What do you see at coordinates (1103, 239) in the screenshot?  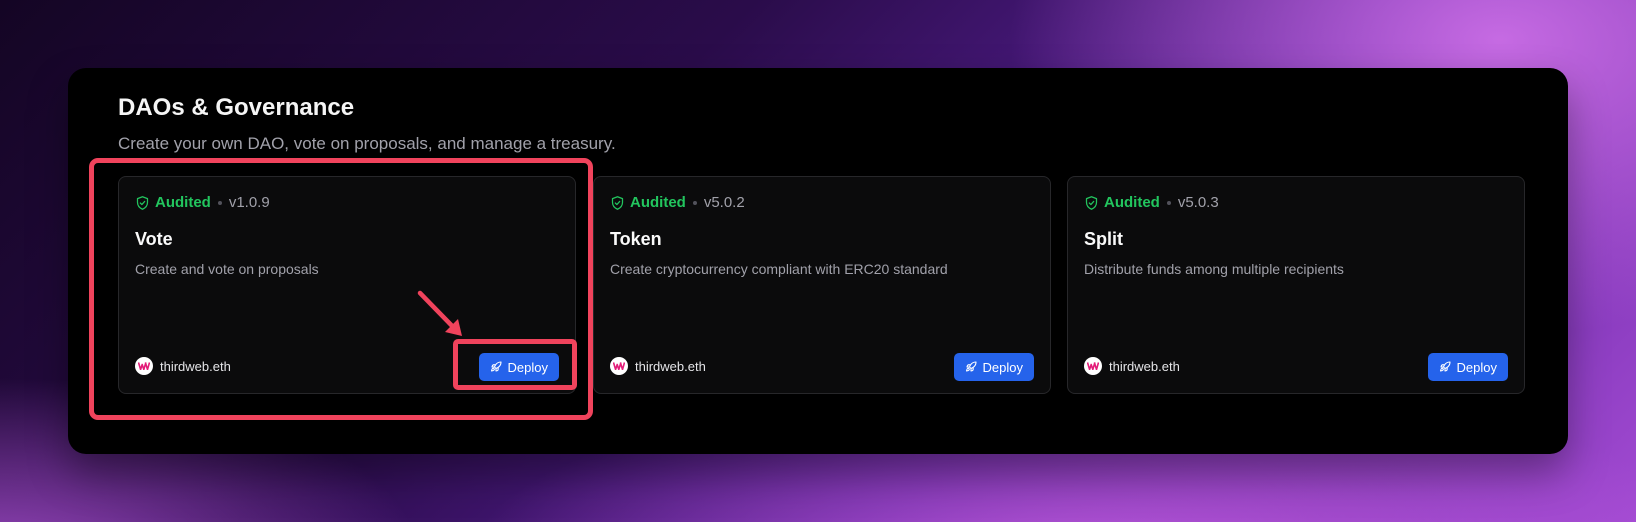 I see `card-title: Split` at bounding box center [1103, 239].